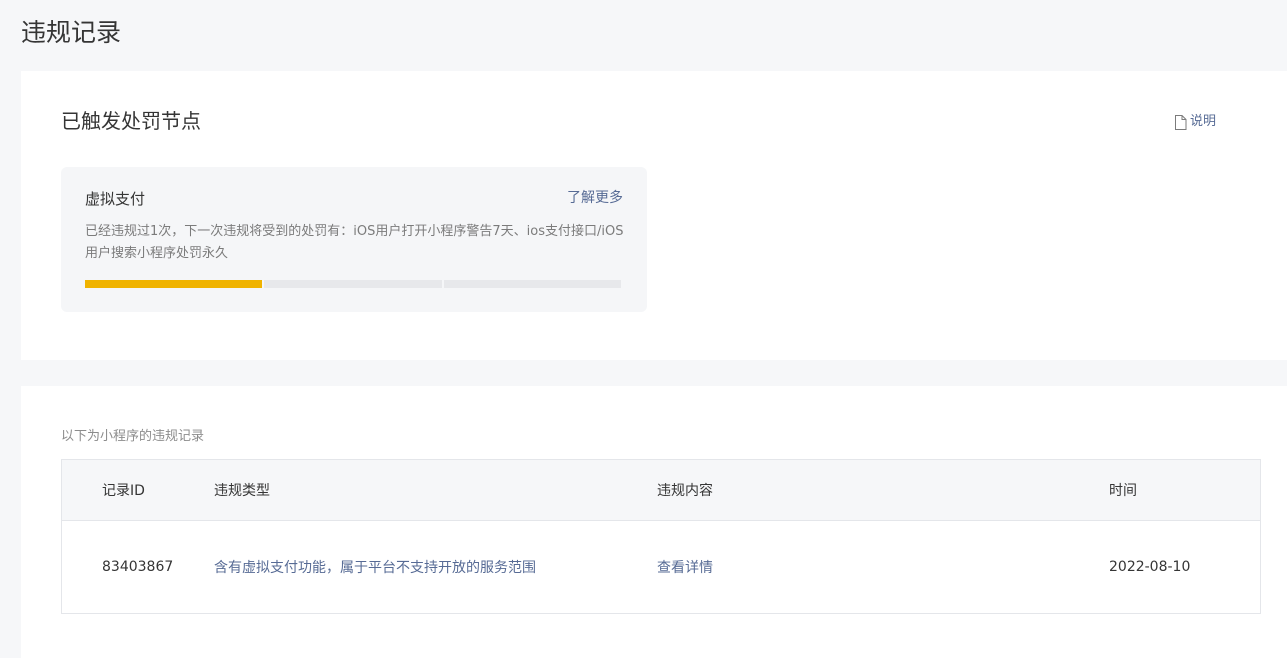 The height and width of the screenshot is (658, 1287). I want to click on record-type-link: 含有虚拟支付功能，属于平台不支持开放的服务范围, so click(375, 567).